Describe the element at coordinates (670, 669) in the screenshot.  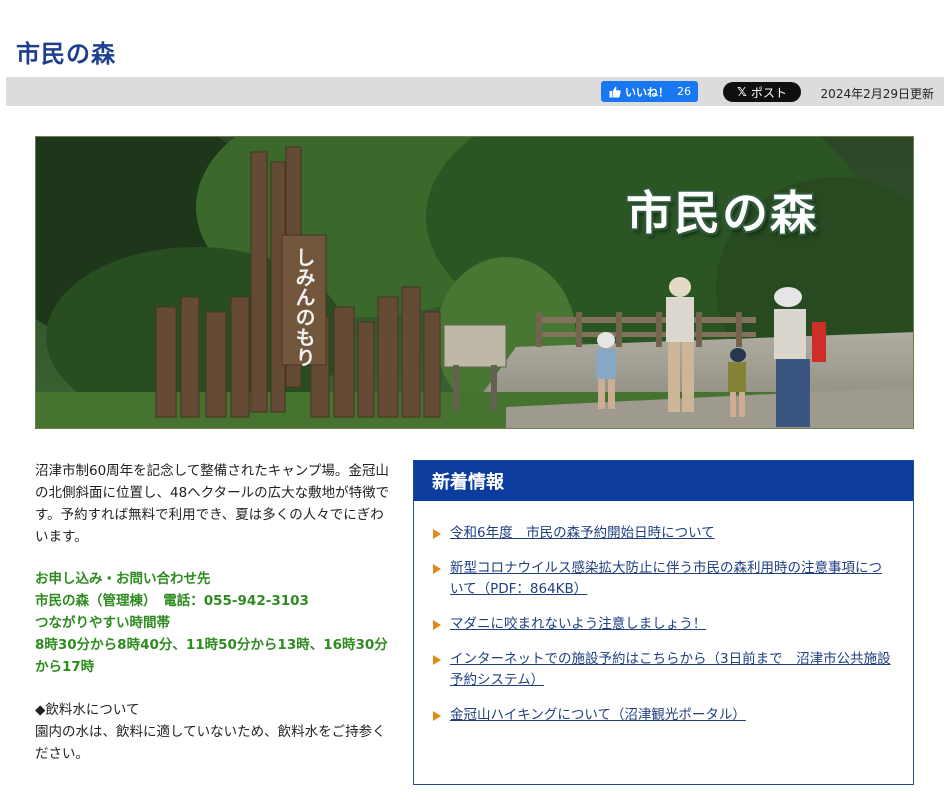
I see `news-link: インターネットでの施設予約はこちらから（3日前まで 沼津市公共施設予約システム）` at that location.